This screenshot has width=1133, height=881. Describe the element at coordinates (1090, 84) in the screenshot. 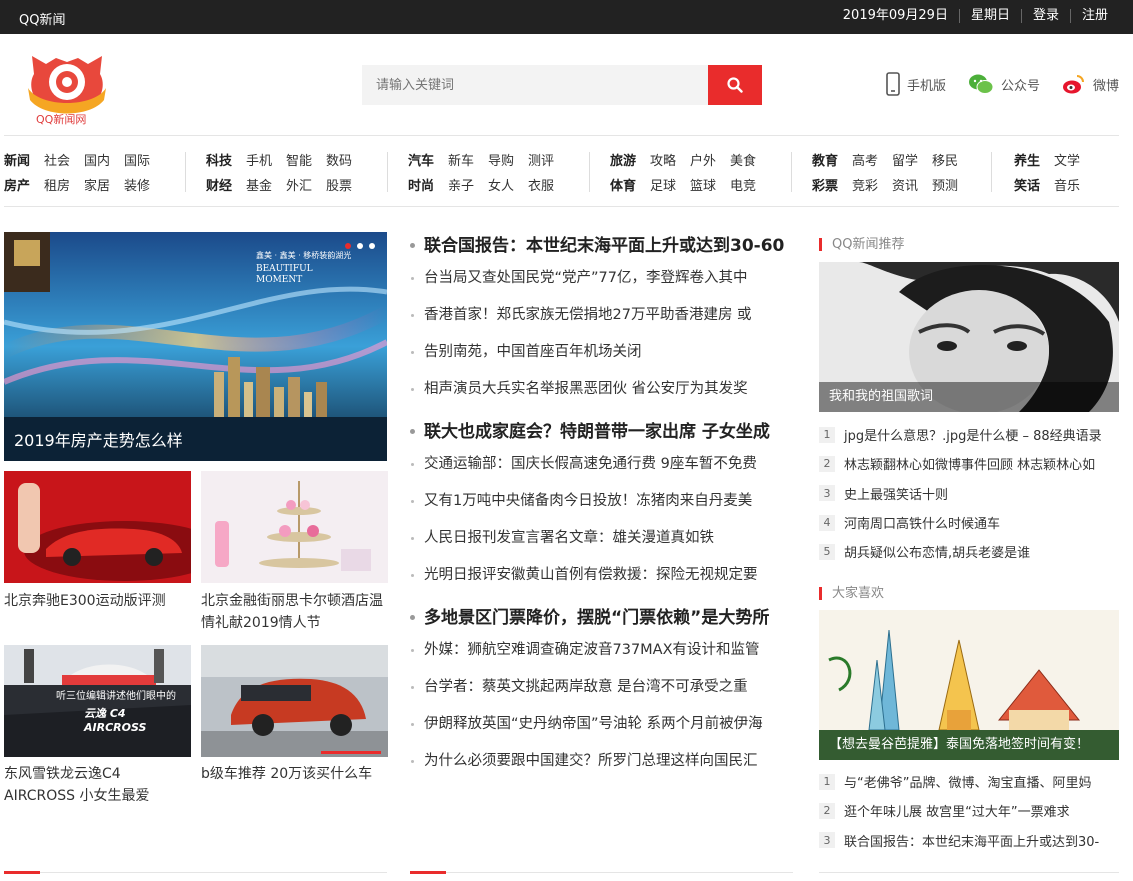

I see `weibo-link: 微博` at that location.